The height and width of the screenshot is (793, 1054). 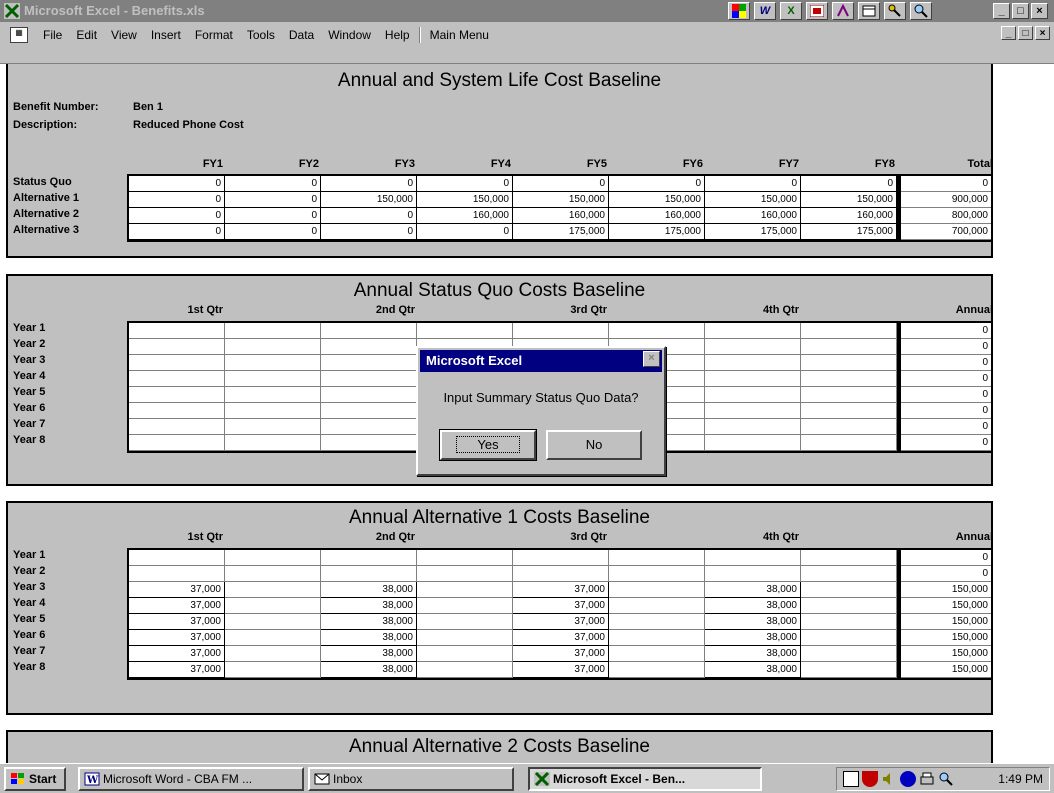 What do you see at coordinates (851, 779) in the screenshot?
I see `schedule-tray-icon` at bounding box center [851, 779].